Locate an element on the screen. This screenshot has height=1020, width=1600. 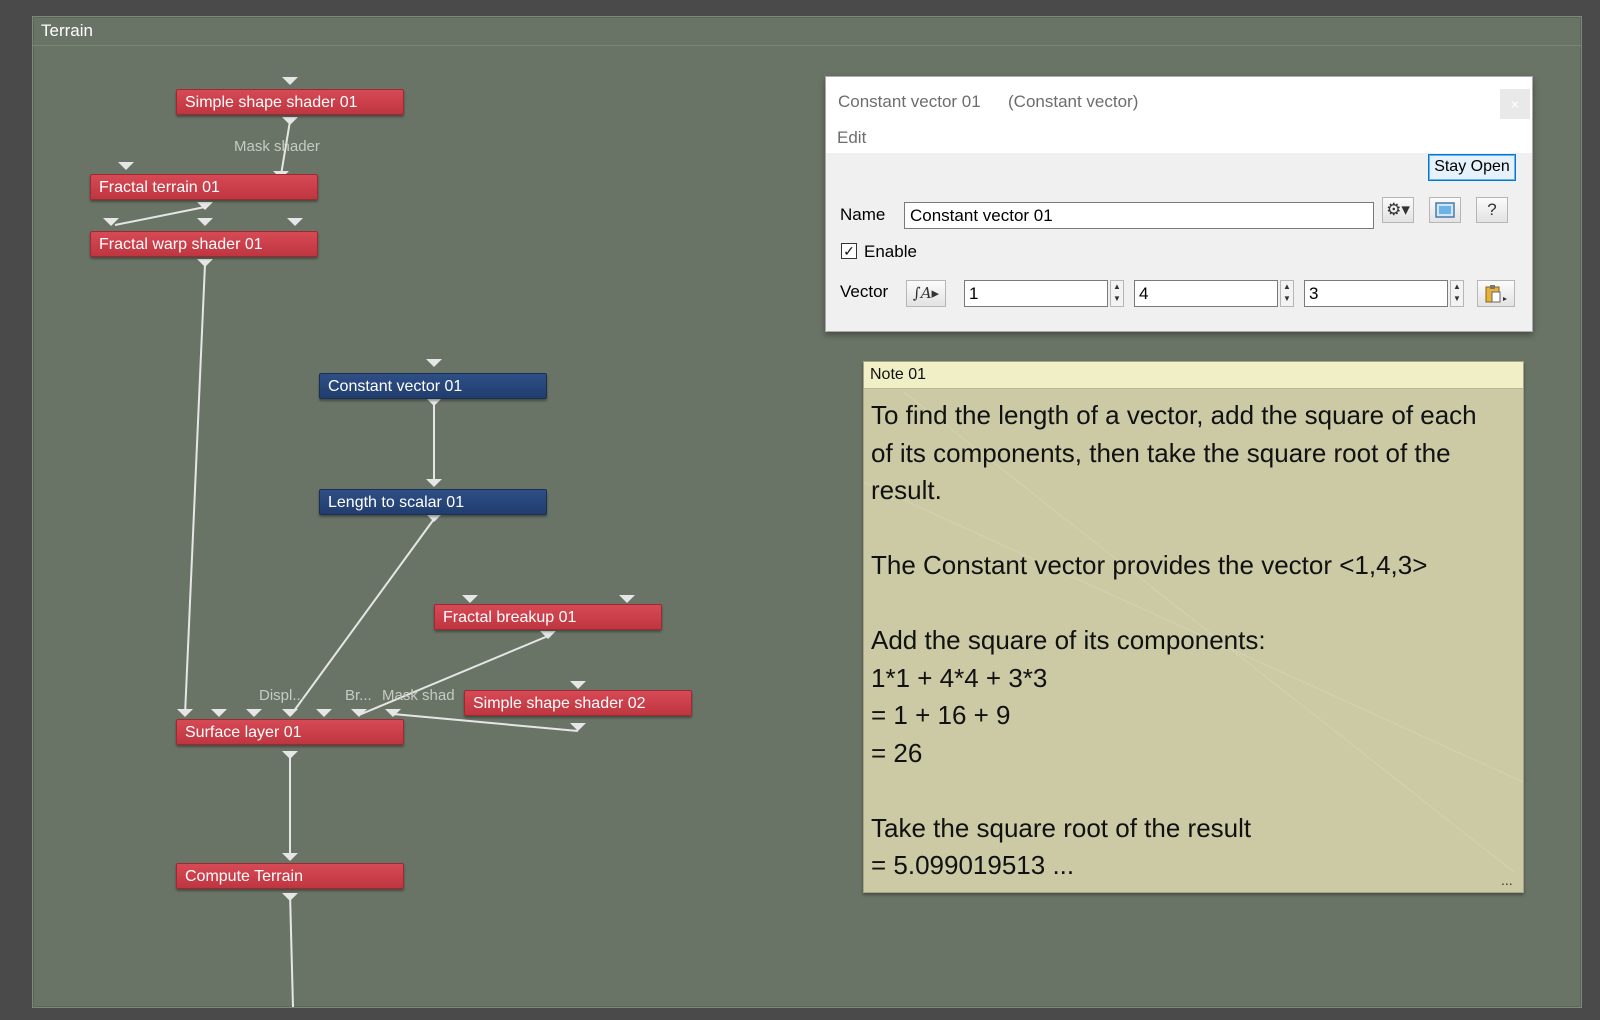
preview-button is located at coordinates (1445, 210).